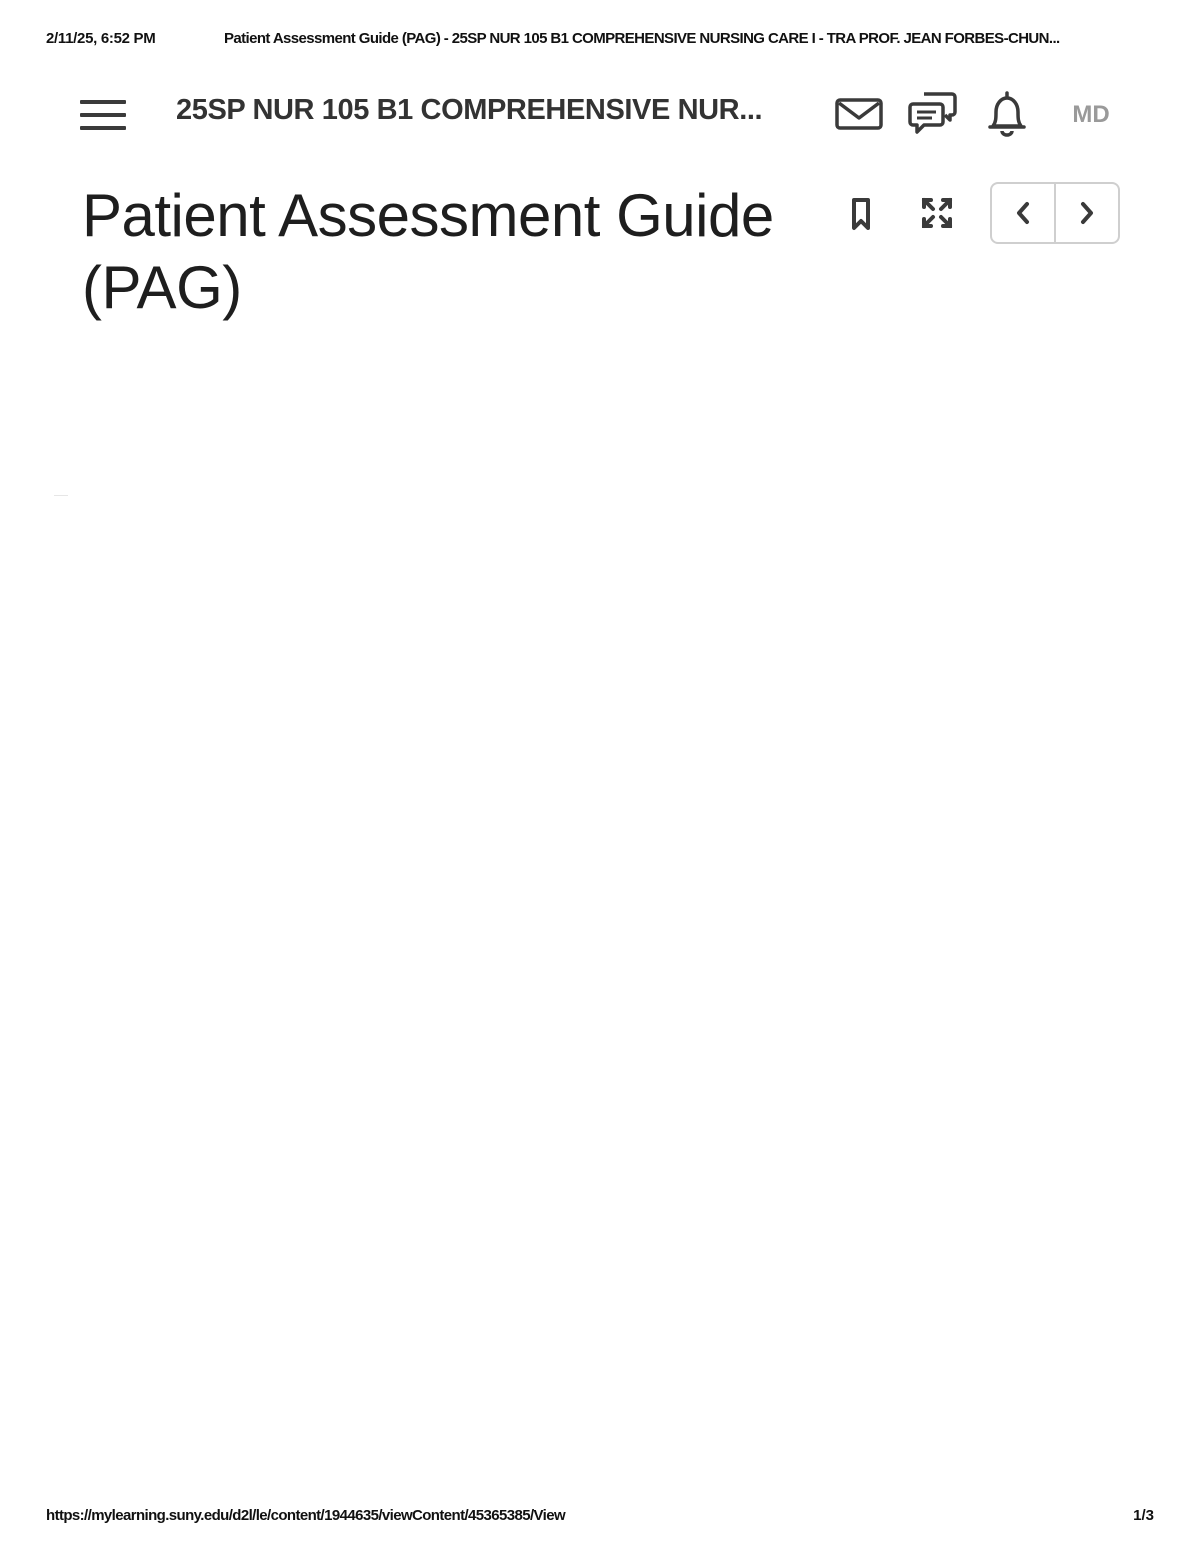  Describe the element at coordinates (101, 38) in the screenshot. I see `print-date: 2/11/25, 6:52 PM` at that location.